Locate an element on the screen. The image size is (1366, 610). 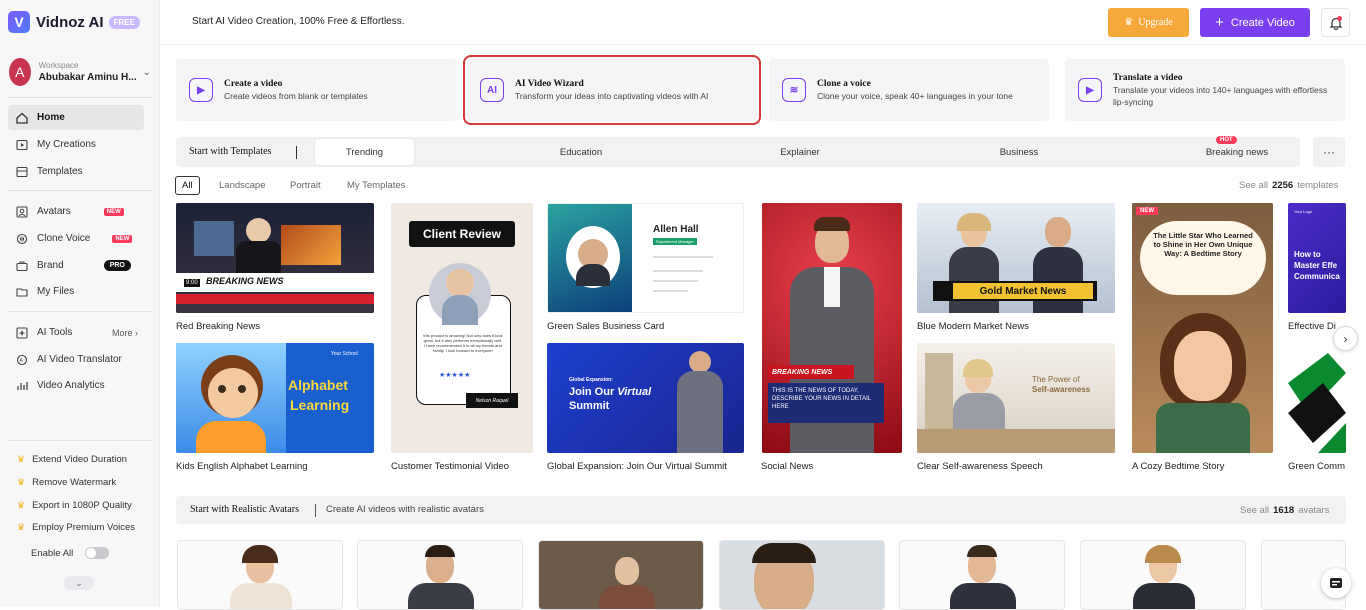
more-categories-button: ··· is located at coordinates (1329, 152).